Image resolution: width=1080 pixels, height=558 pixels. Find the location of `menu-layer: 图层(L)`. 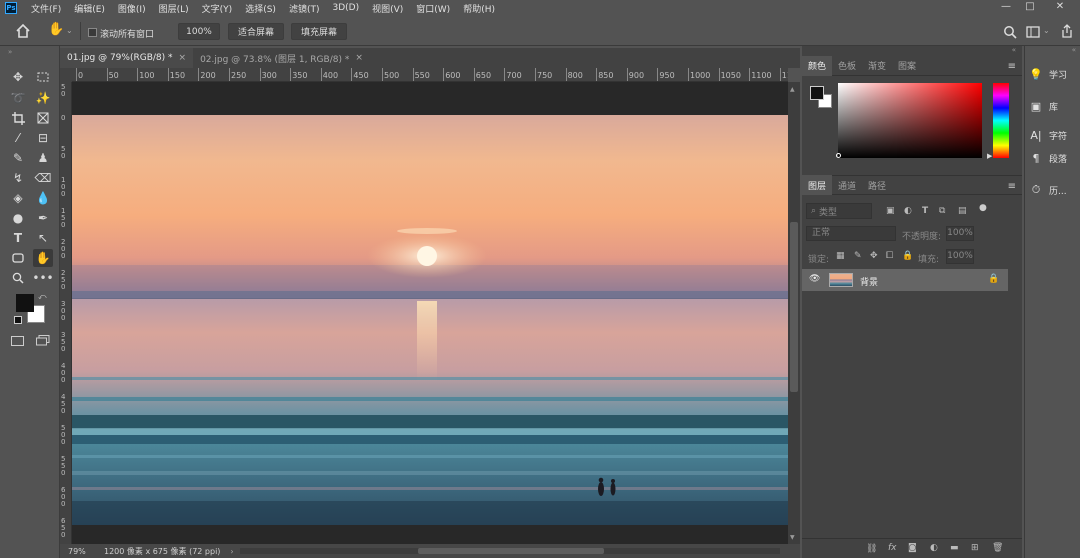

menu-layer: 图层(L) is located at coordinates (174, 8).